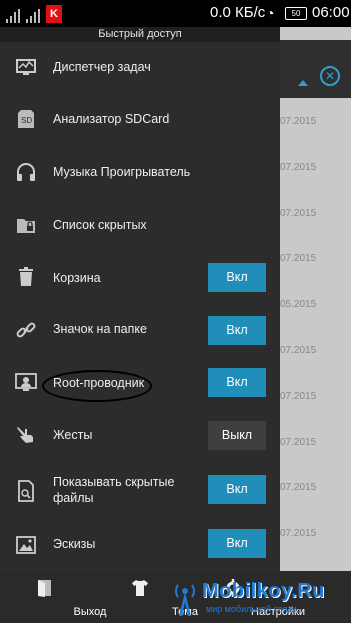 This screenshot has height=623, width=351. I want to click on watermark-tagline: мир мобильной связи, so click(251, 609).